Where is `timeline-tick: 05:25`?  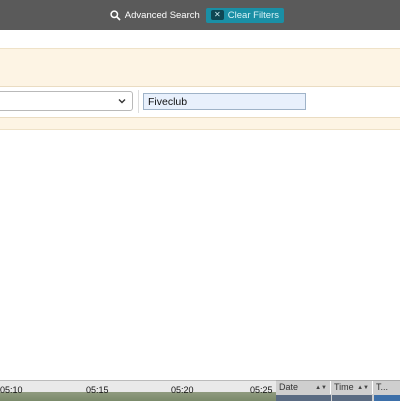 timeline-tick: 05:25 is located at coordinates (261, 390).